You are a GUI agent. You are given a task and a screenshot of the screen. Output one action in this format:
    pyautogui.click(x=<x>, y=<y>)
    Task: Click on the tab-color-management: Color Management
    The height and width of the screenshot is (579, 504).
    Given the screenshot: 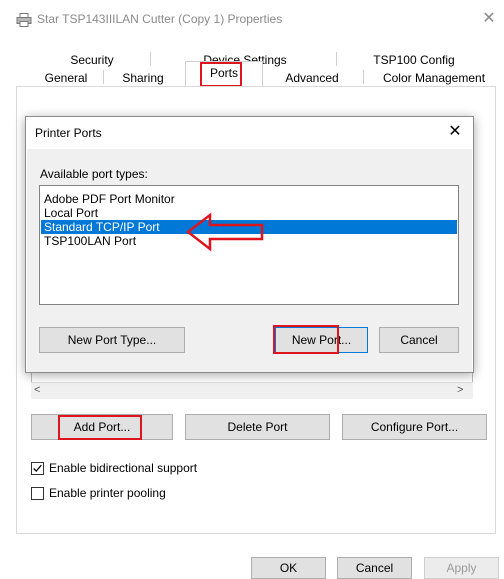 What is the action you would take?
    pyautogui.click(x=434, y=78)
    